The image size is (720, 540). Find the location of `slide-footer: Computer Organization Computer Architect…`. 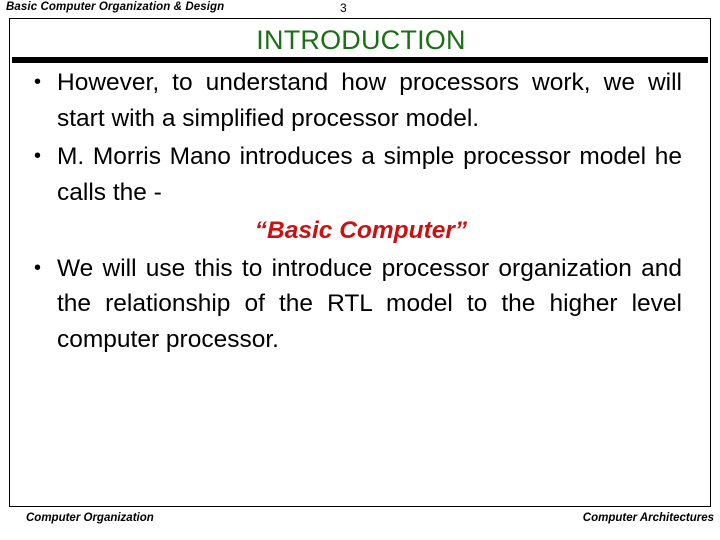

slide-footer: Computer Organization Computer Architect… is located at coordinates (360, 526).